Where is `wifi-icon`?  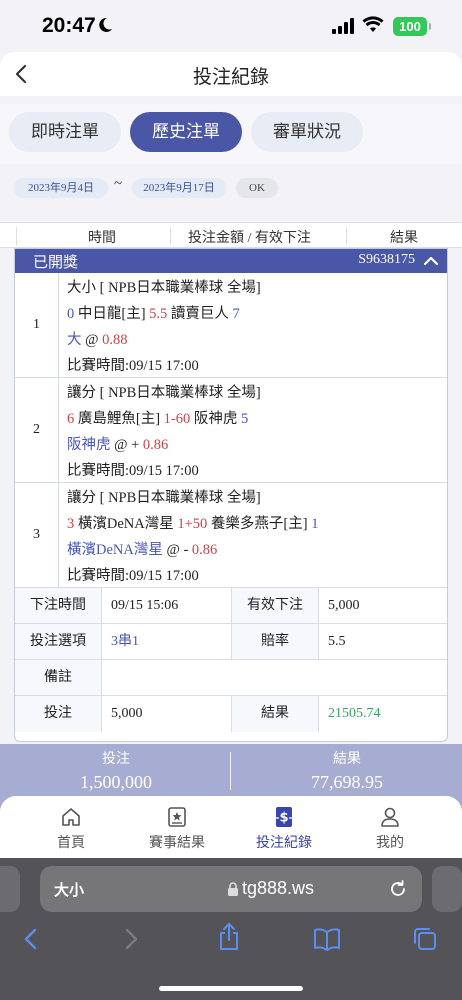 wifi-icon is located at coordinates (373, 24).